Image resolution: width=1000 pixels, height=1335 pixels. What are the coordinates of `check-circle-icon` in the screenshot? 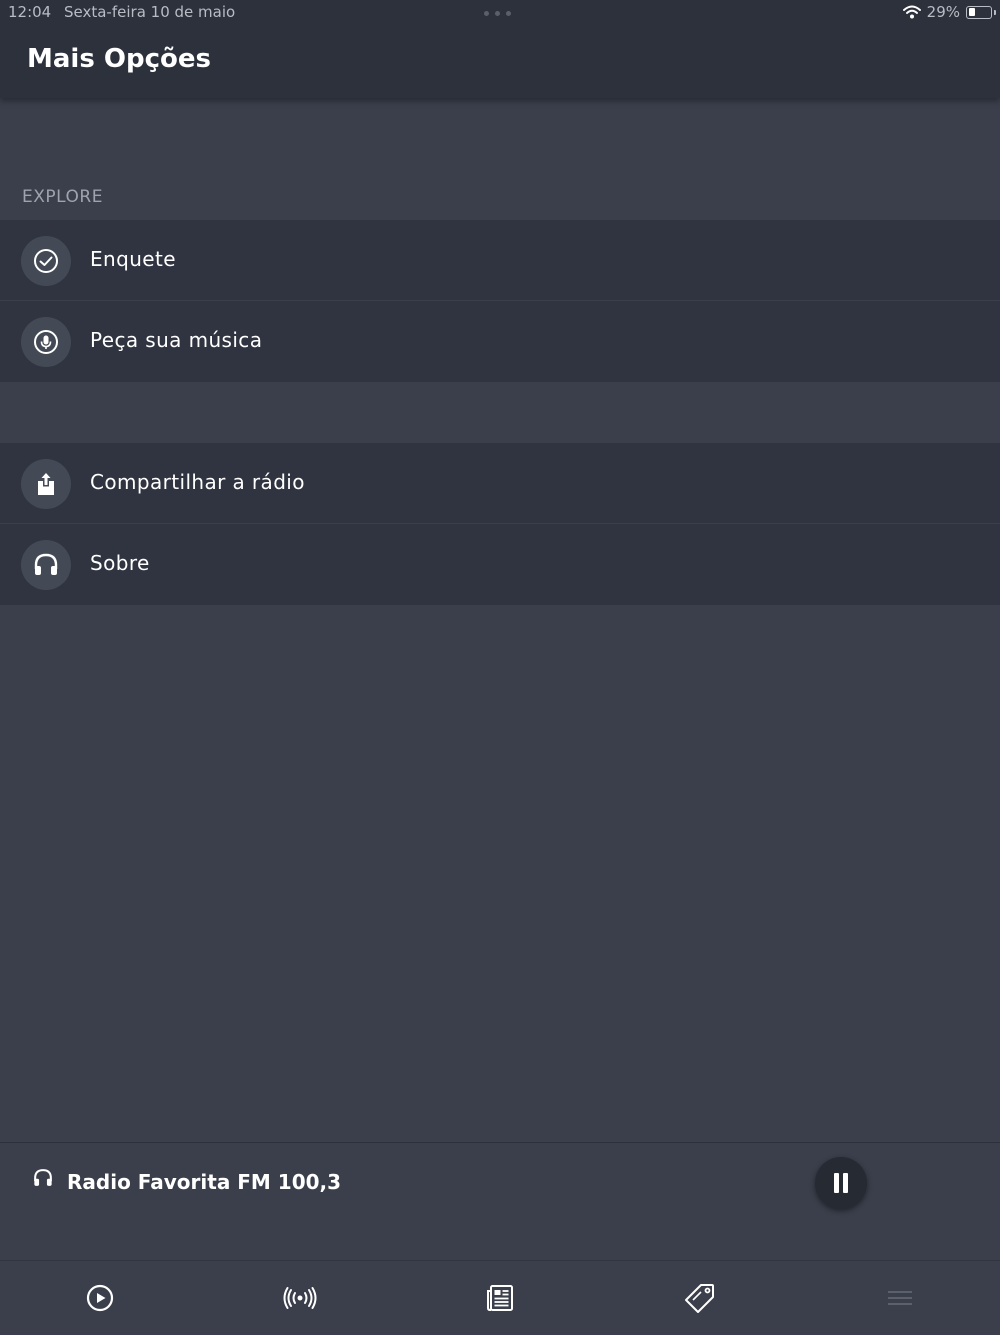 It's located at (46, 261).